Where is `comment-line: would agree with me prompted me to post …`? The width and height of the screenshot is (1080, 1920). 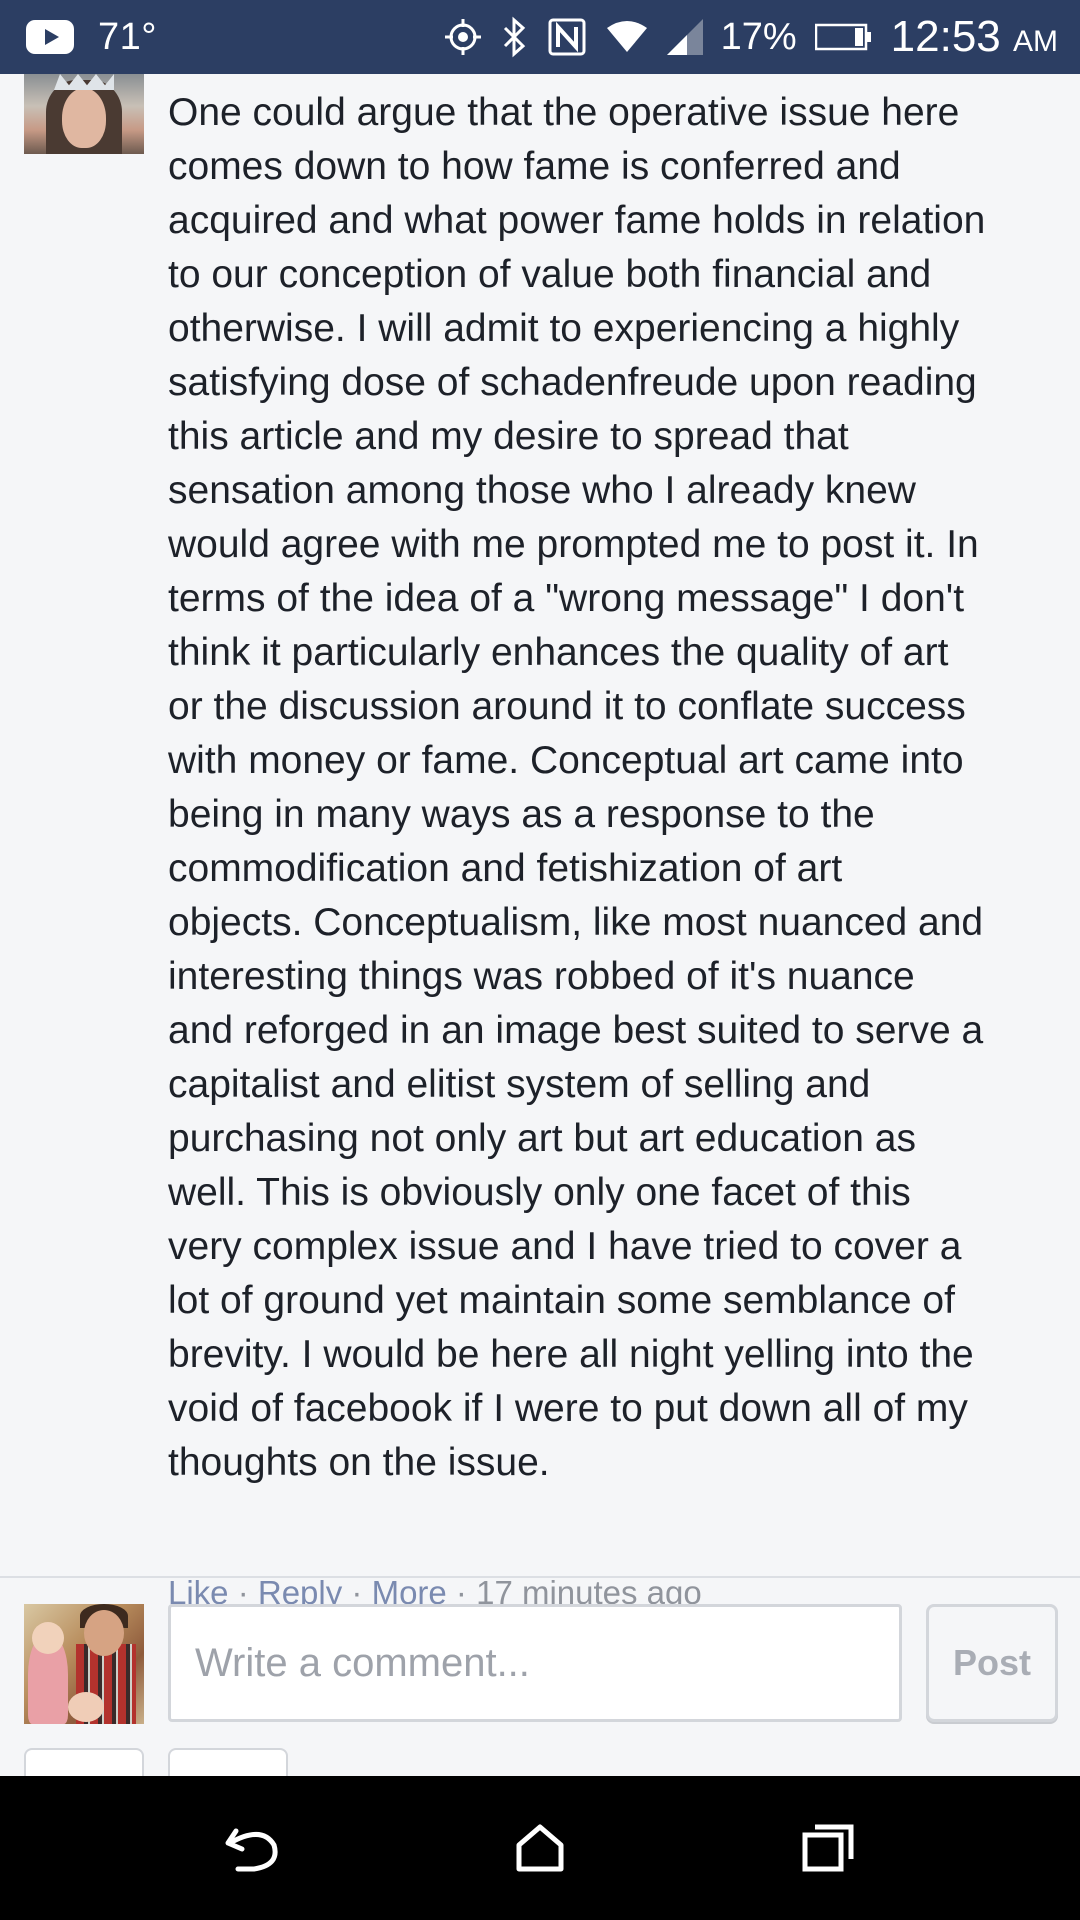 comment-line: would agree with me prompted me to post … is located at coordinates (573, 544).